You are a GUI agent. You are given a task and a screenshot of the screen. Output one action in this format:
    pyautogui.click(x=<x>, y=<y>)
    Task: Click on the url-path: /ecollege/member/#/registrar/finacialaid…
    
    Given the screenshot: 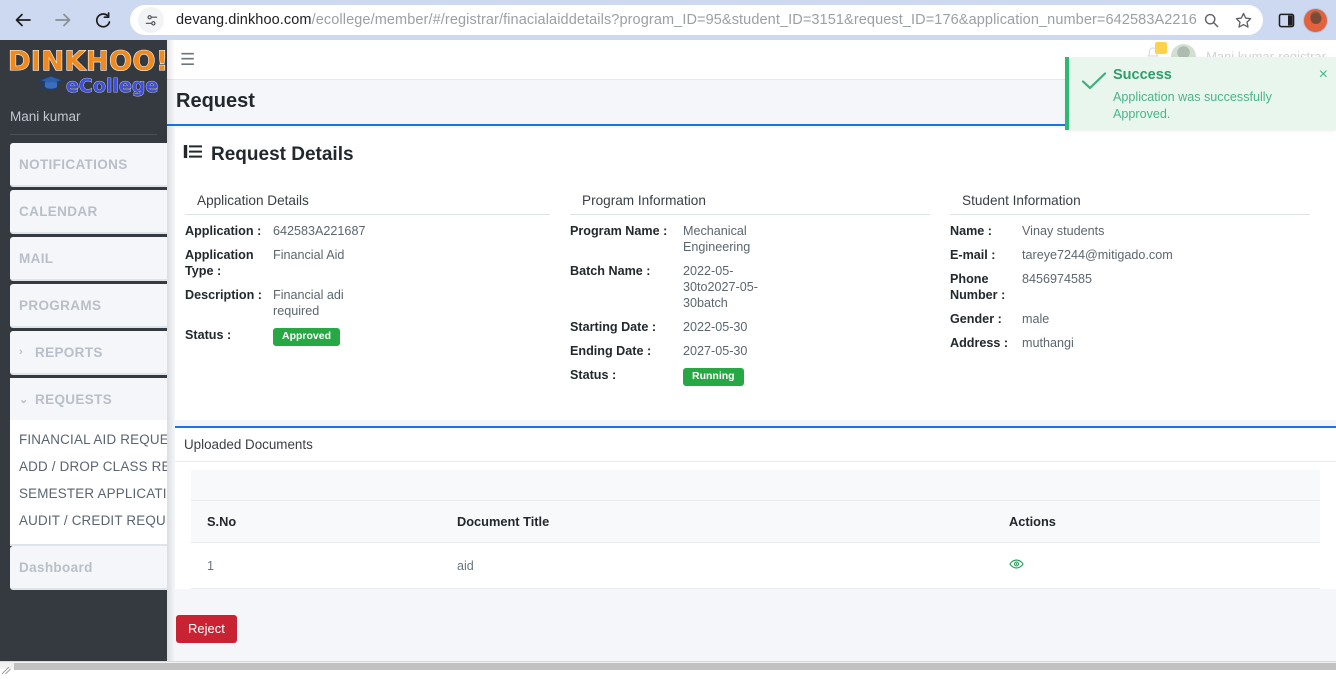 What is the action you would take?
    pyautogui.click(x=754, y=20)
    